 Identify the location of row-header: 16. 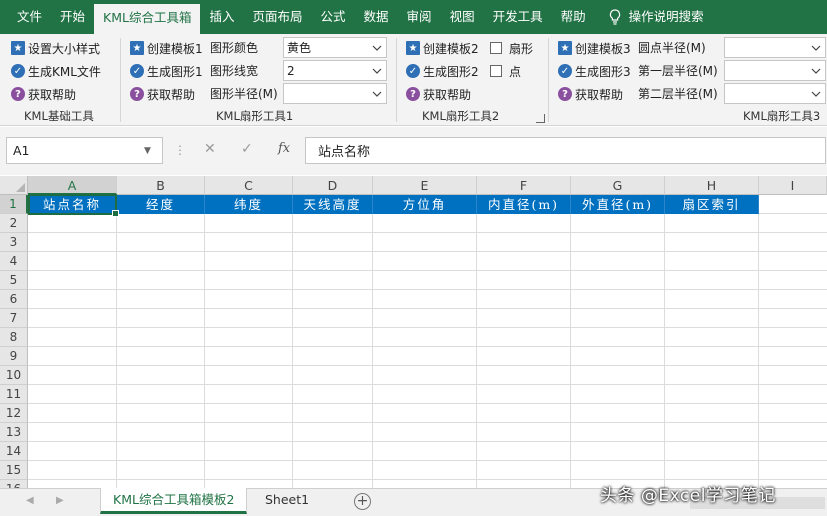
(14, 484).